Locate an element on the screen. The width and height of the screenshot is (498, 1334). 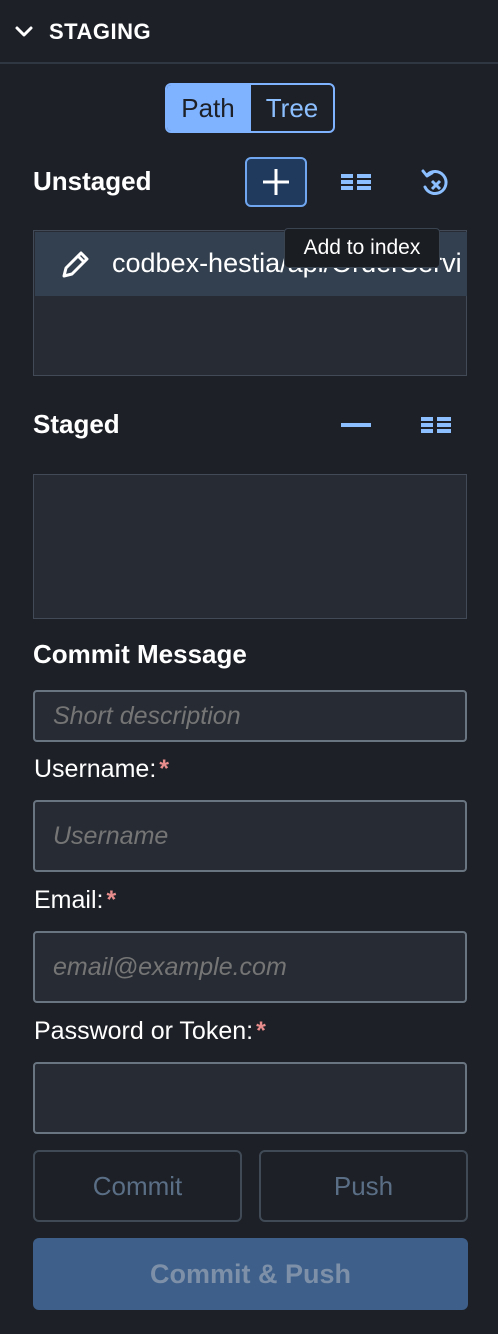
staged-list-view-button is located at coordinates (436, 425).